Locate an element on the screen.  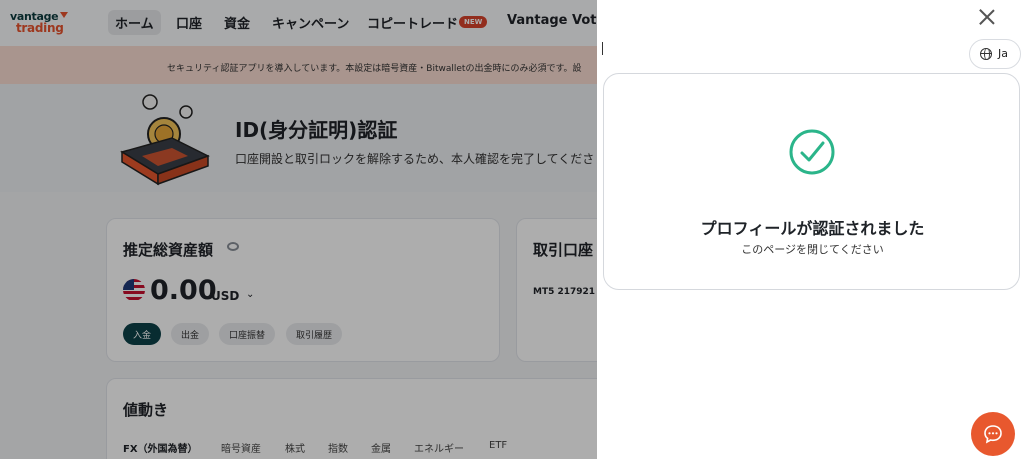
globe-icon is located at coordinates (986, 54).